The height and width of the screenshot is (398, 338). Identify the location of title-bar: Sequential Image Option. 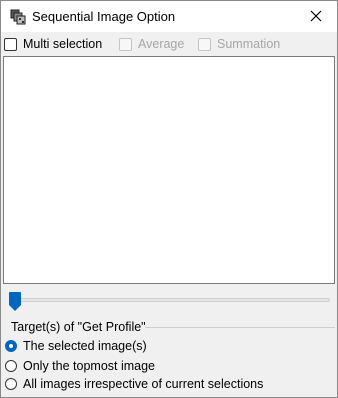
(169, 16).